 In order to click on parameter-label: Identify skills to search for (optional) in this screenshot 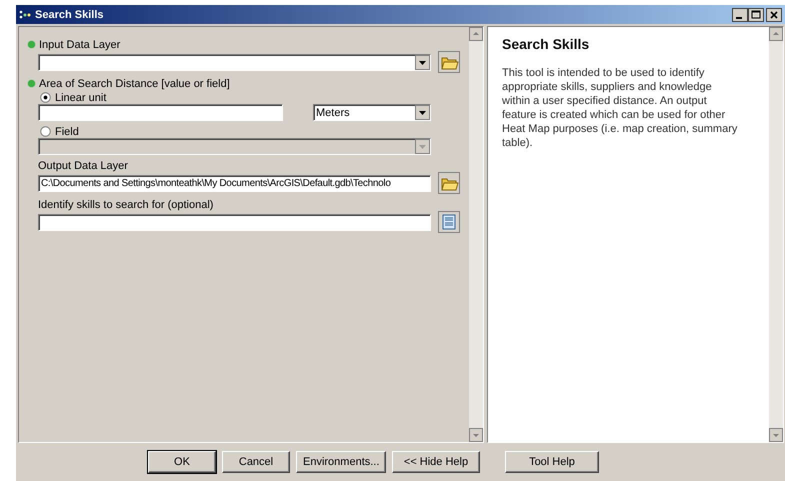, I will do `click(126, 204)`.